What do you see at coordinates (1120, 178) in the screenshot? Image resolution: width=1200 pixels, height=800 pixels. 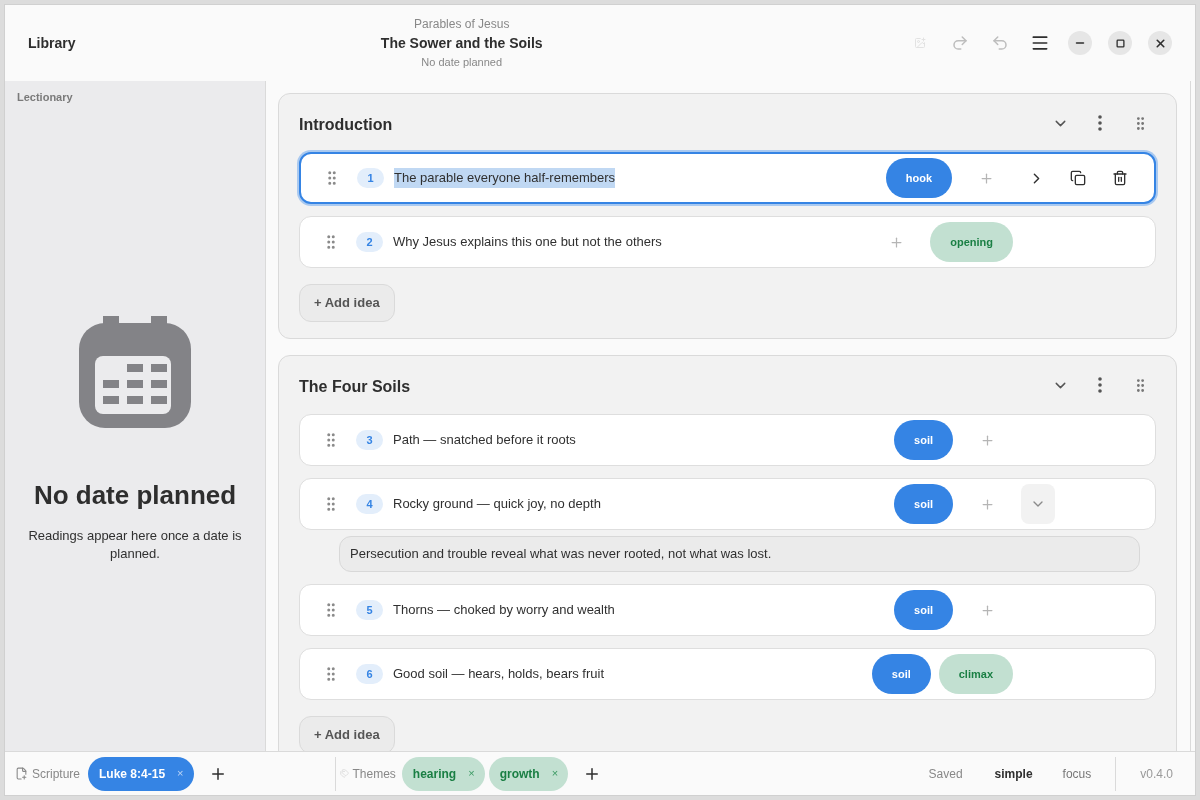 I see `trash-icon` at bounding box center [1120, 178].